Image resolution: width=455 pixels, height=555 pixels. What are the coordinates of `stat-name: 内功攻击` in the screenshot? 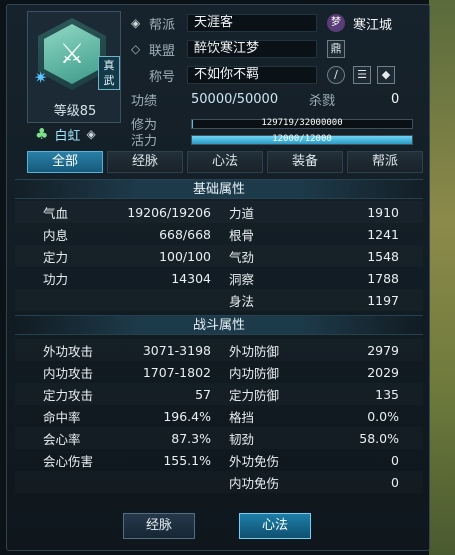 It's located at (68, 373).